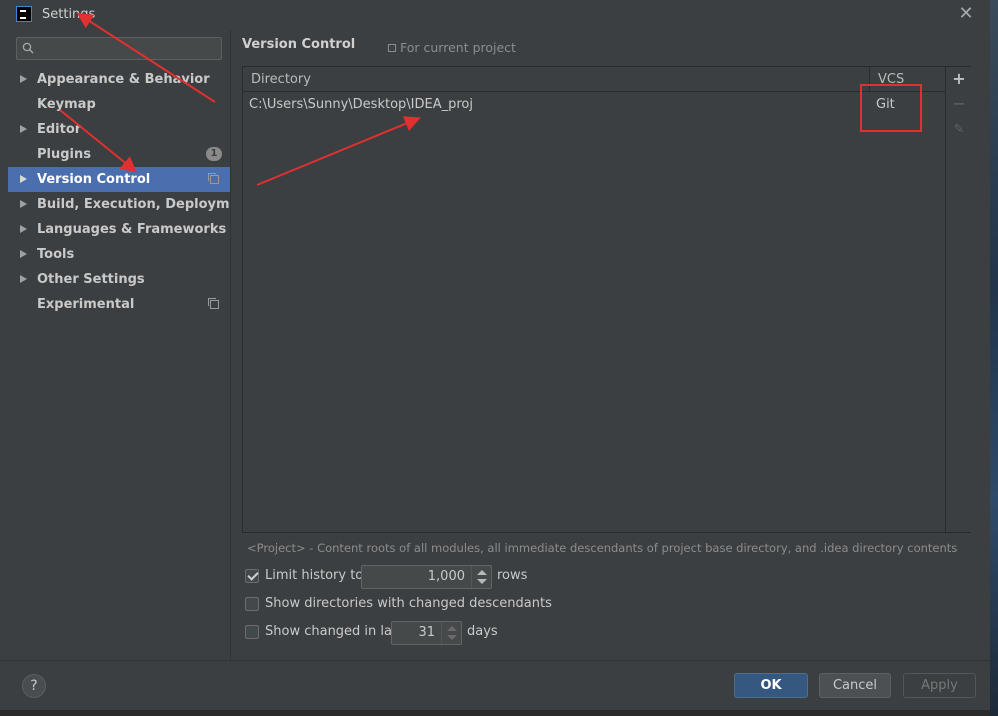 Image resolution: width=998 pixels, height=716 pixels. What do you see at coordinates (34, 686) in the screenshot?
I see `help-button: ?` at bounding box center [34, 686].